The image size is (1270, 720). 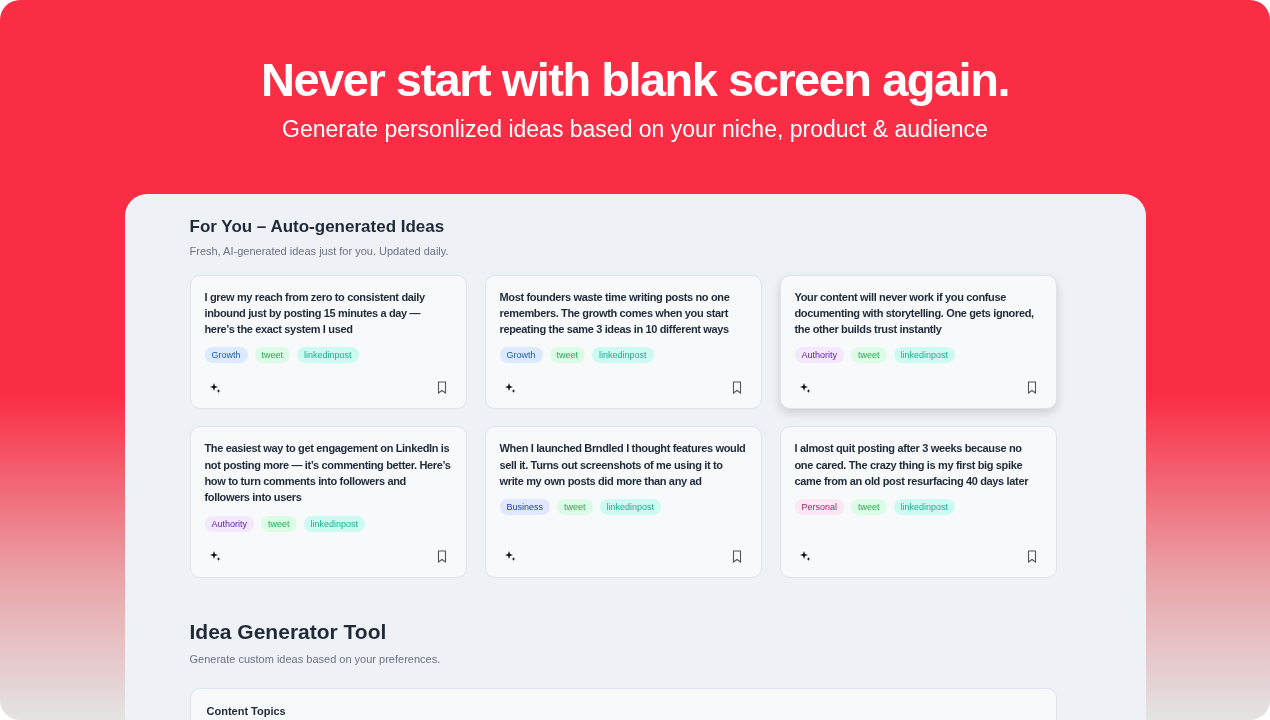 What do you see at coordinates (918, 342) in the screenshot?
I see `idea-card: Your content will never work if you confuse documenting with storytelling. One gets ignored, the other builds trust instantly Authority tweet linkedinpost` at bounding box center [918, 342].